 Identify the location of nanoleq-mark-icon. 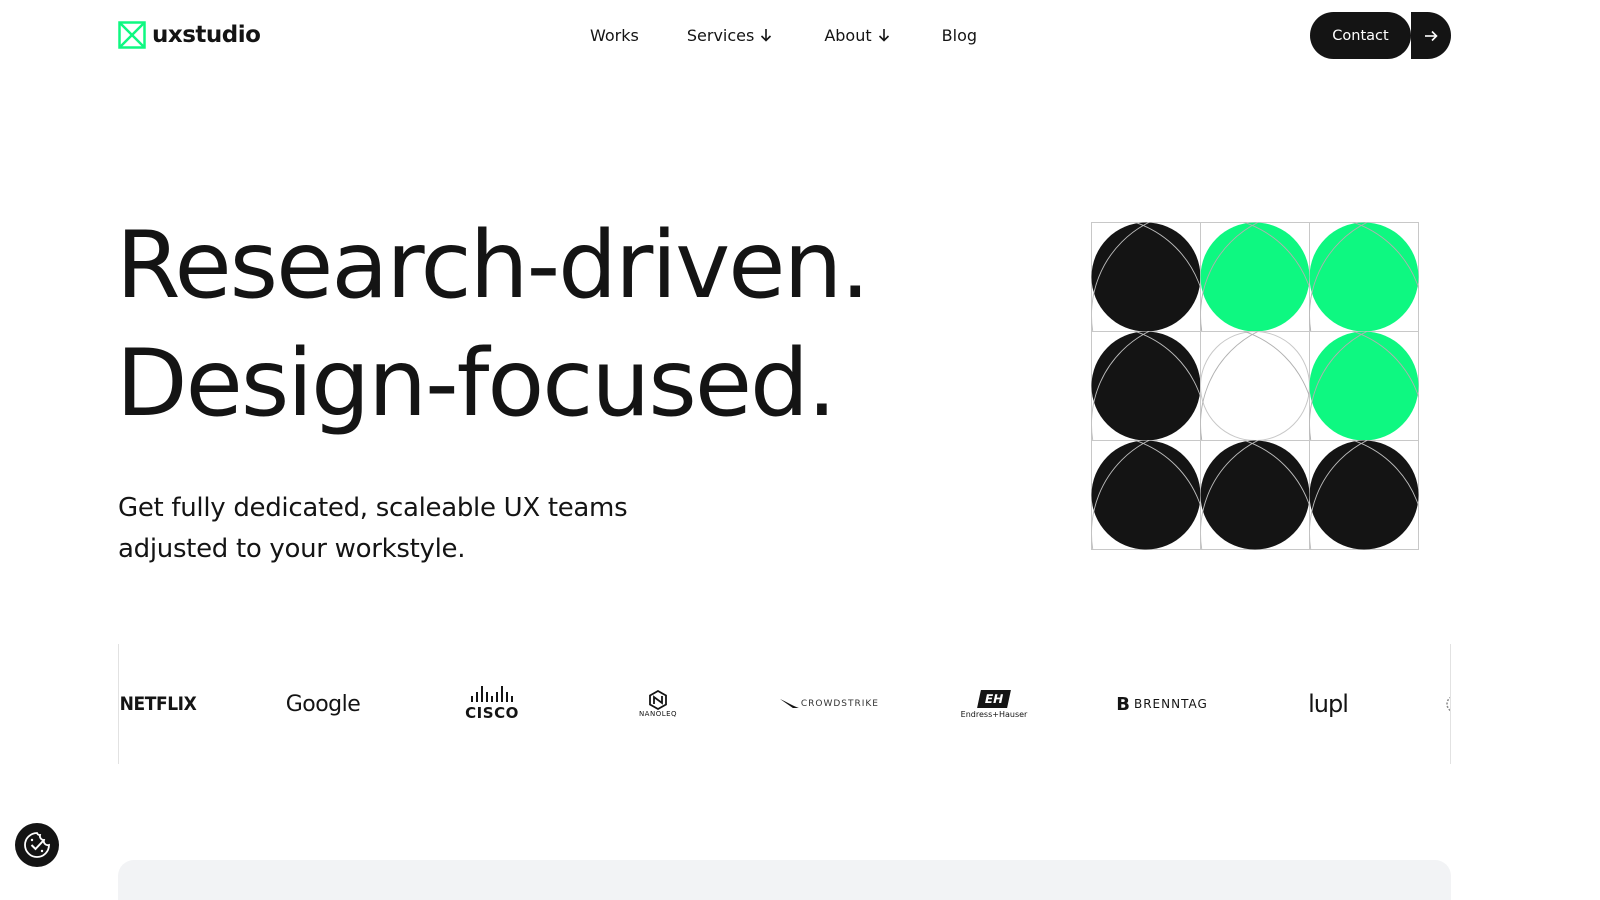
(658, 700).